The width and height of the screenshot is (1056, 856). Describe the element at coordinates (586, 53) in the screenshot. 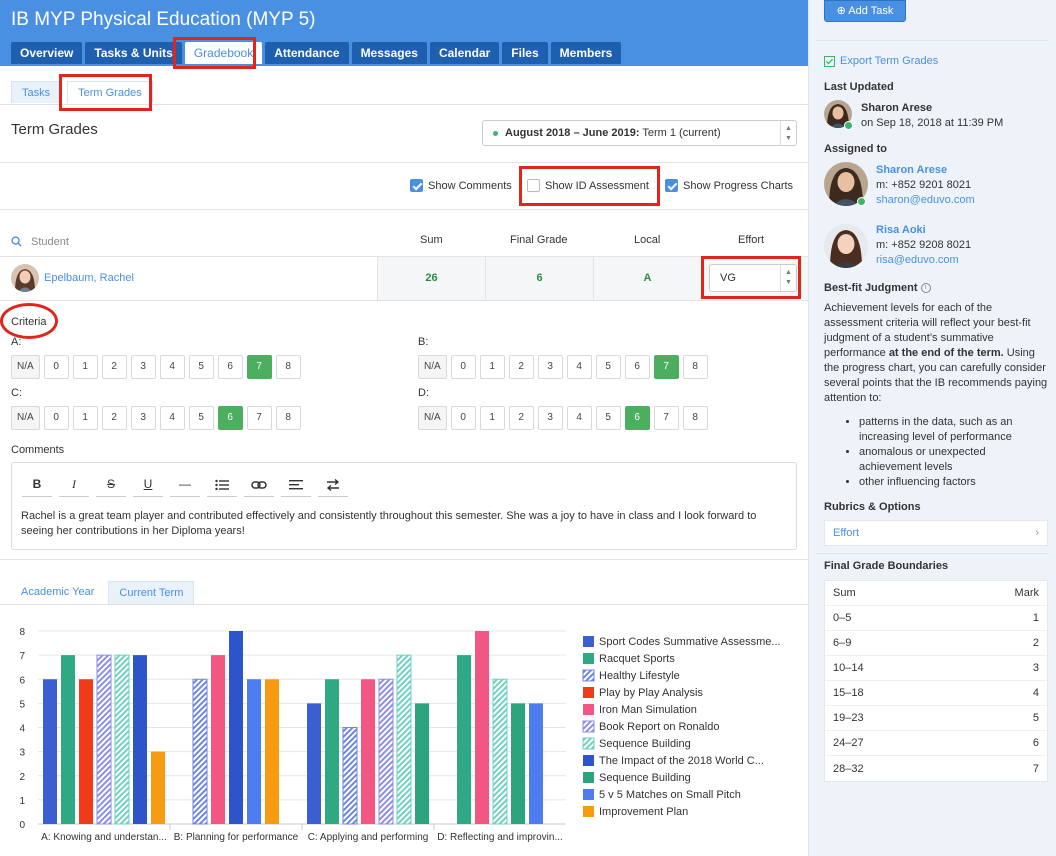

I see `tab-members: Members` at that location.